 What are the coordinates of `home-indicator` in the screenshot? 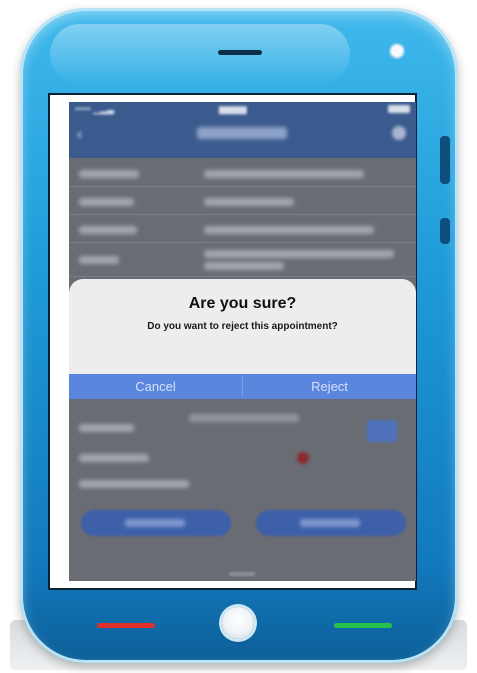 It's located at (242, 574).